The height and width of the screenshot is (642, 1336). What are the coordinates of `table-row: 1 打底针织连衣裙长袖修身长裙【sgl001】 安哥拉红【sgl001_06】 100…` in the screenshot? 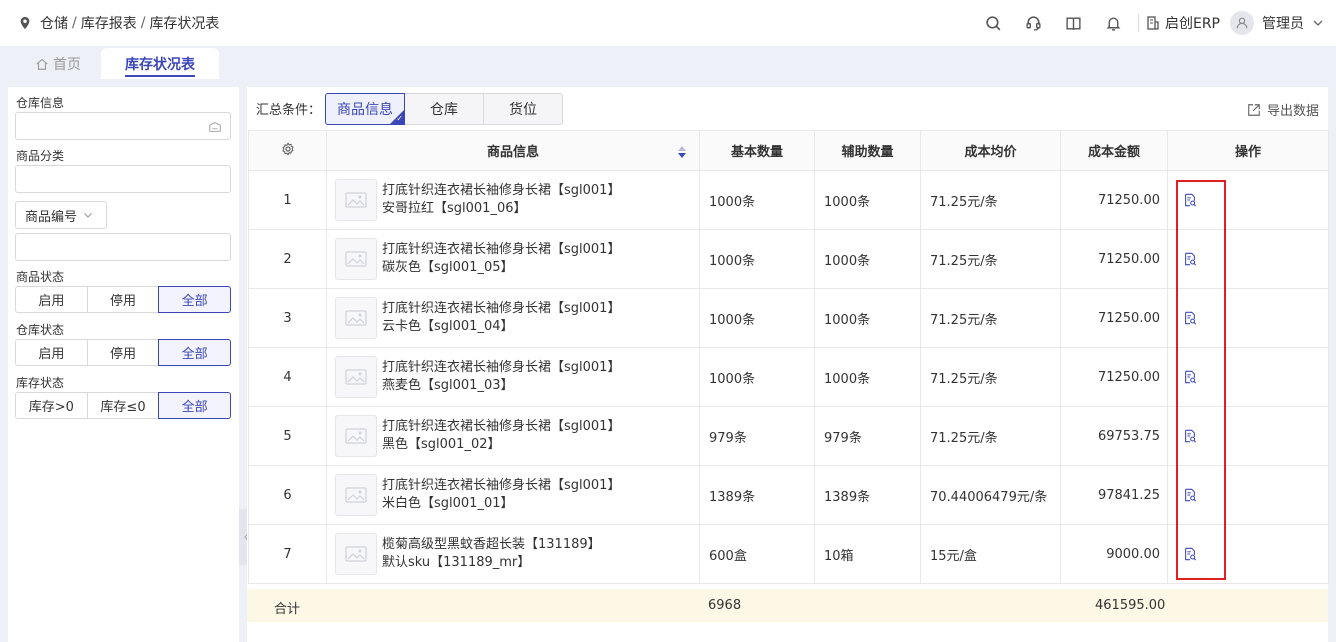 It's located at (788, 200).